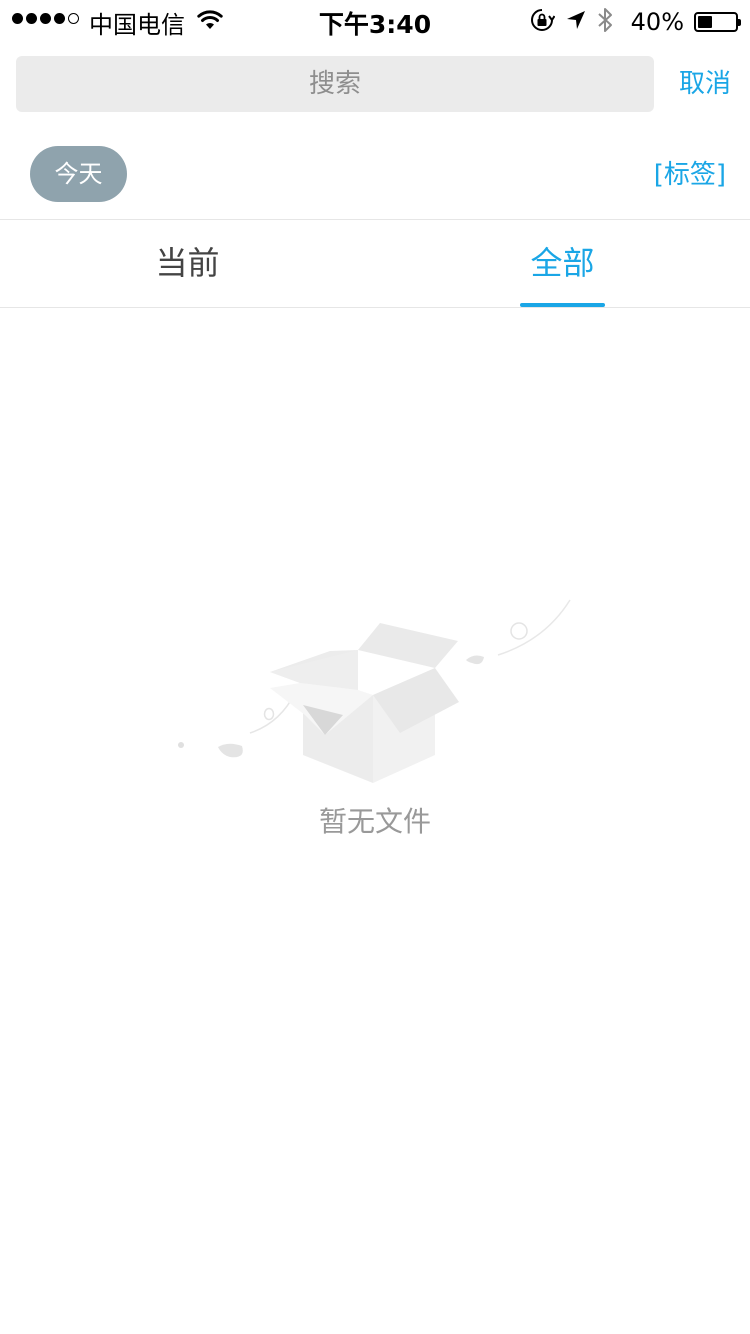 This screenshot has width=750, height=1334. I want to click on divider, so click(375, 307).